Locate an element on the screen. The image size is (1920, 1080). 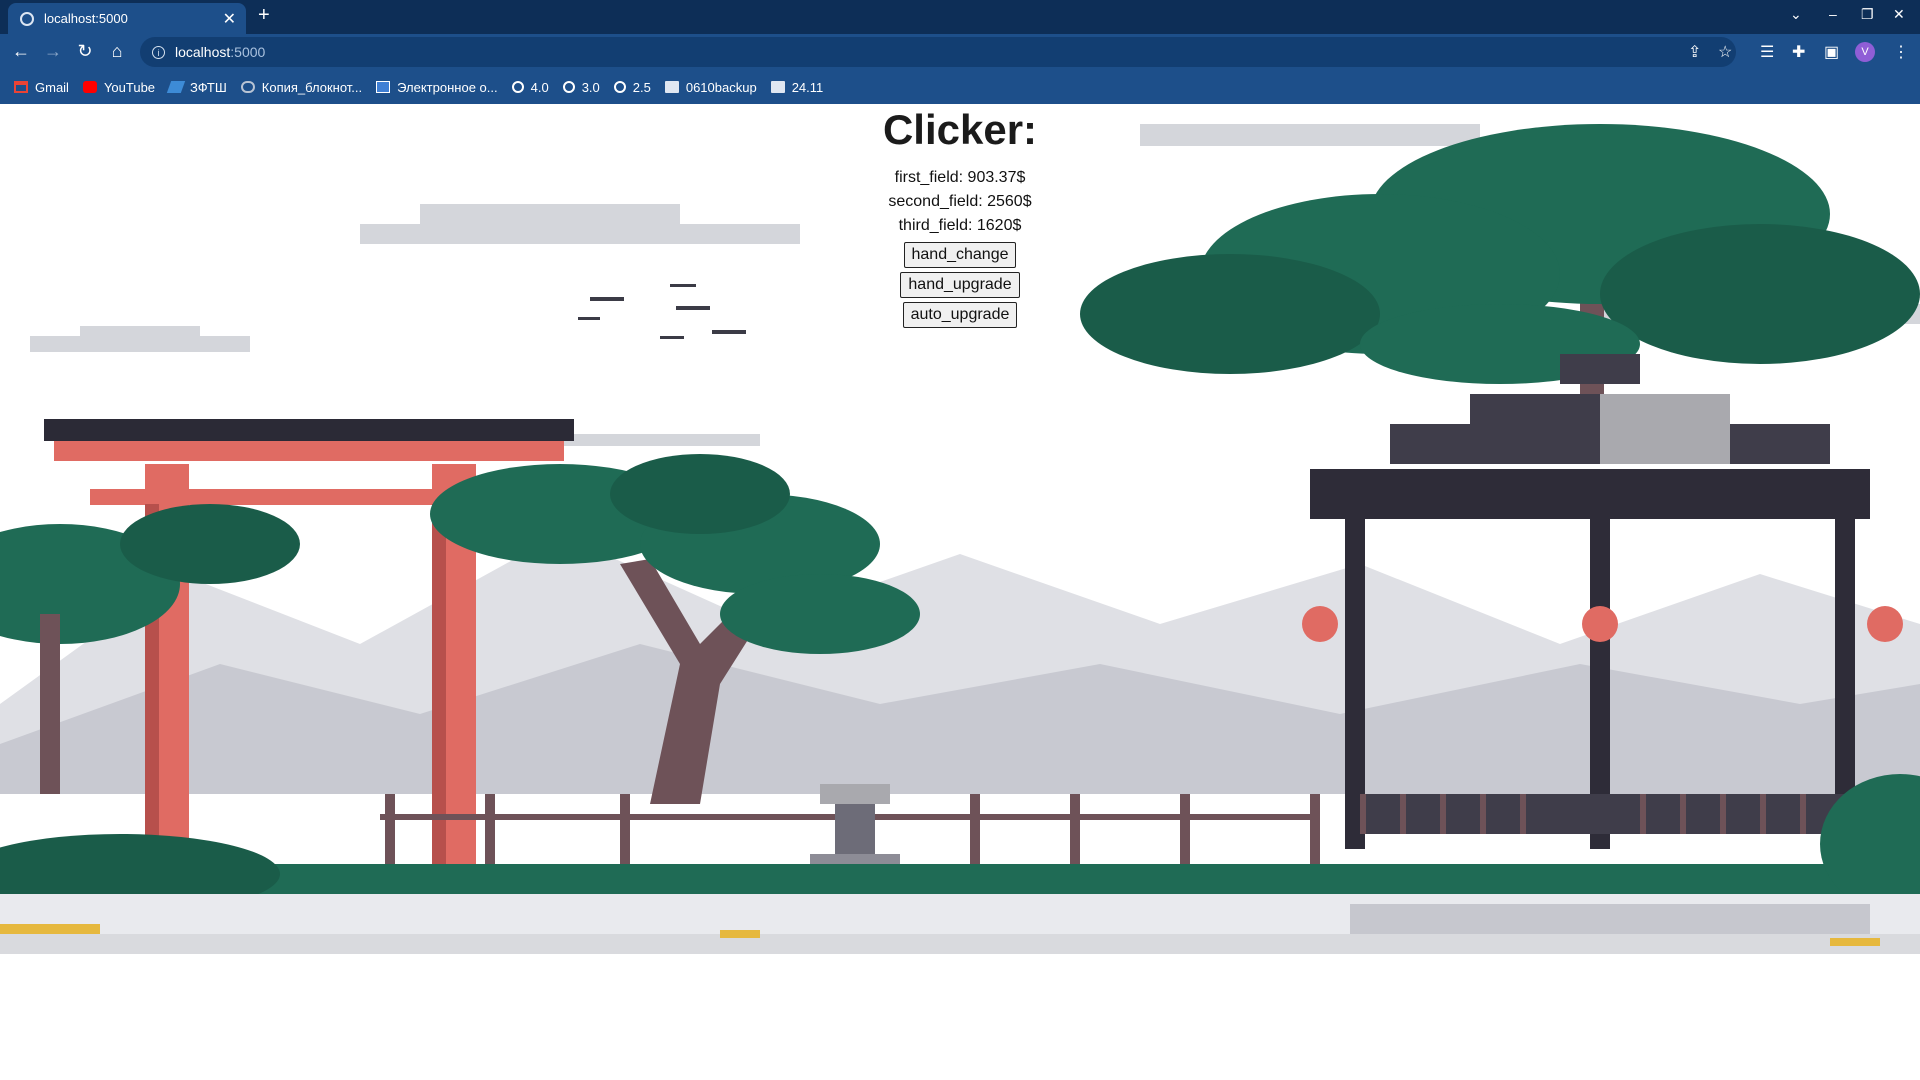
youtube-icon is located at coordinates (89, 87).